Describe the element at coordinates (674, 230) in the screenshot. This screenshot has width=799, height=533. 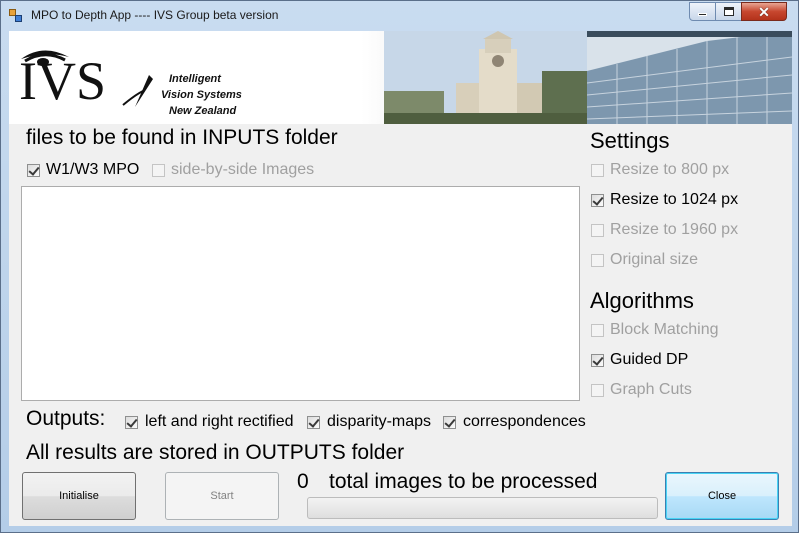
I see `resize-1960-label: Resize to 1960 px` at that location.